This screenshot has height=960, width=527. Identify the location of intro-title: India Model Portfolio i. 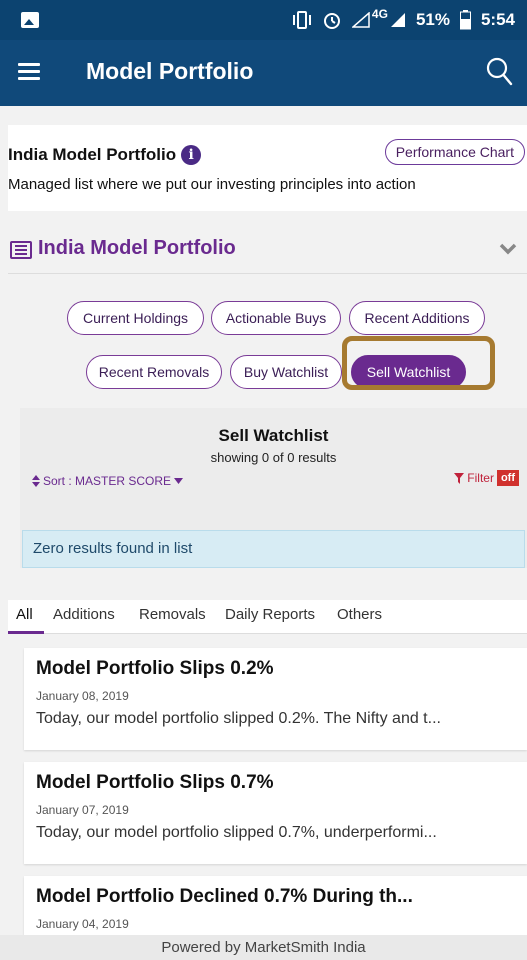
(105, 155).